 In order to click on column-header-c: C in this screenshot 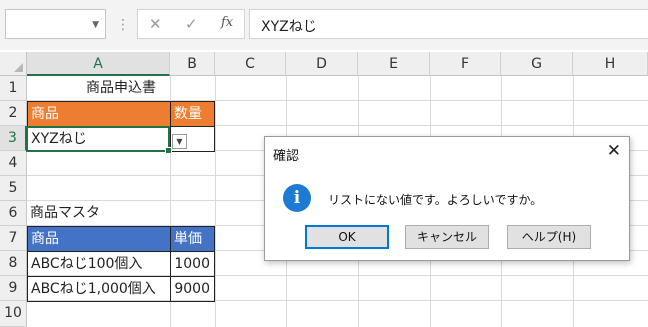, I will do `click(250, 64)`.